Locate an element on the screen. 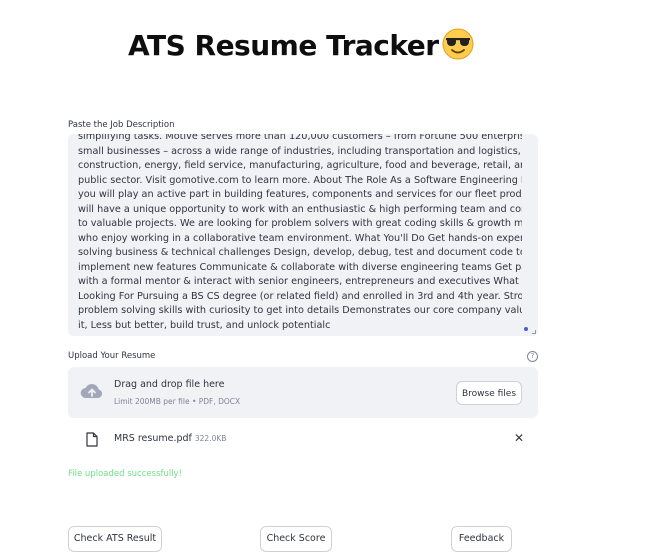 This screenshot has width=668, height=553. cloud-upload-icon is located at coordinates (91, 391).